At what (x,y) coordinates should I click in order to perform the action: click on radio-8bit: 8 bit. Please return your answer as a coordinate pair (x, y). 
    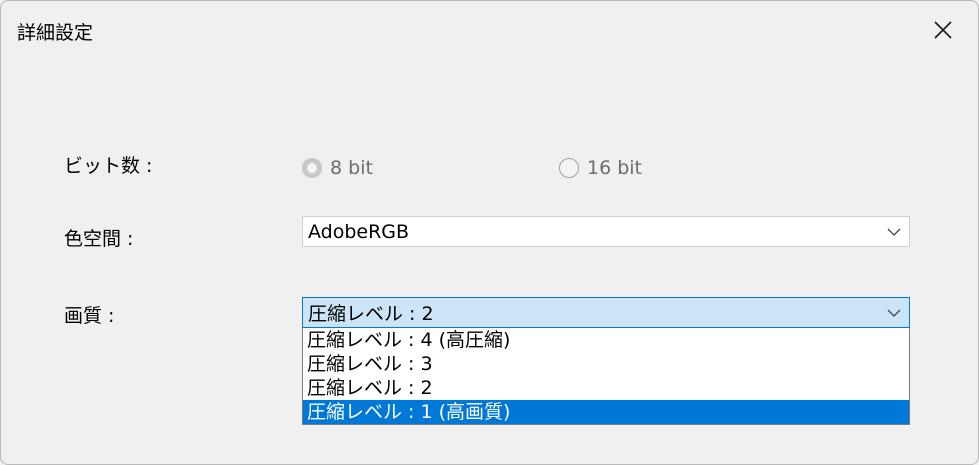
    Looking at the image, I should click on (337, 168).